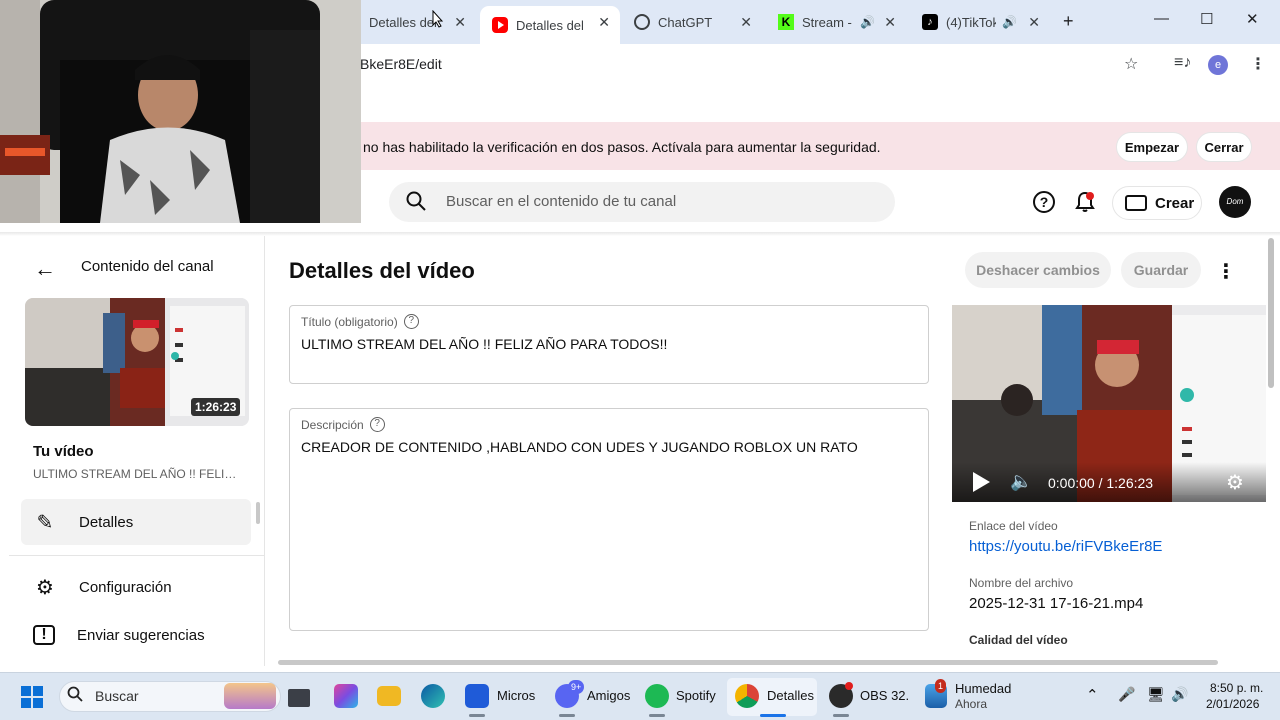  What do you see at coordinates (550, 25) in the screenshot?
I see `tab-video-details-active: Detalles del v ✕` at bounding box center [550, 25].